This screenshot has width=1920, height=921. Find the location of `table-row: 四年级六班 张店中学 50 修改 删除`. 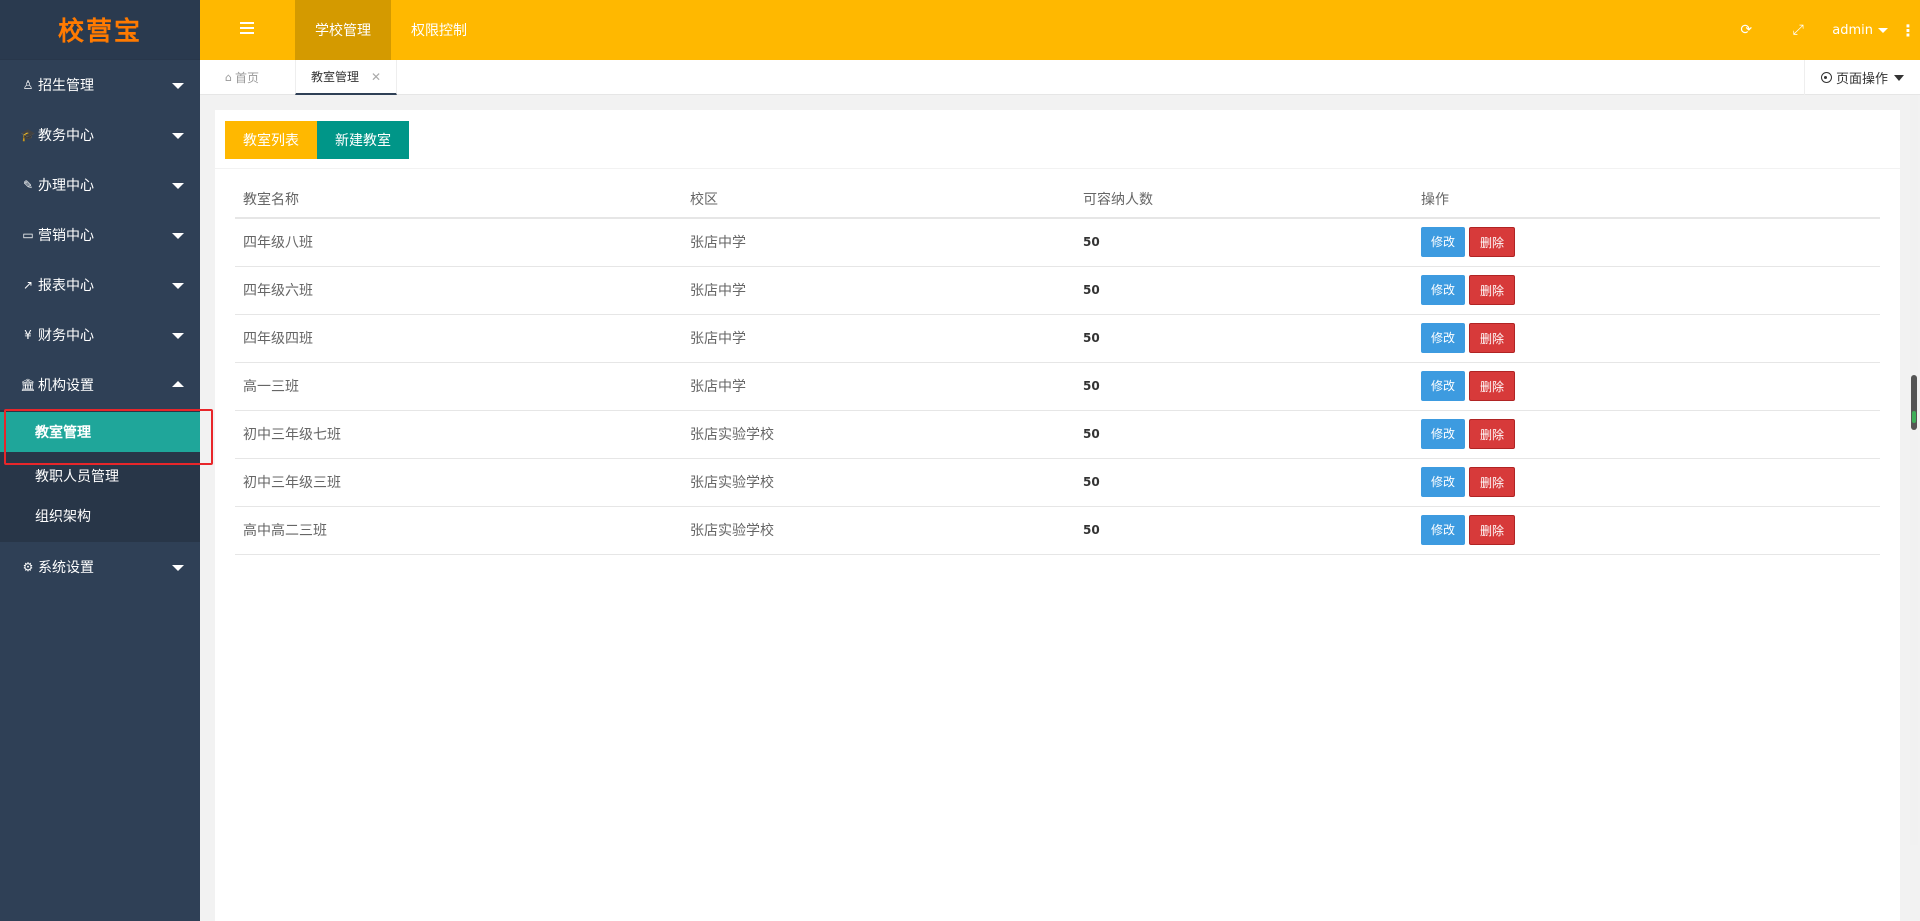

table-row: 四年级六班 张店中学 50 修改 删除 is located at coordinates (1057, 290).